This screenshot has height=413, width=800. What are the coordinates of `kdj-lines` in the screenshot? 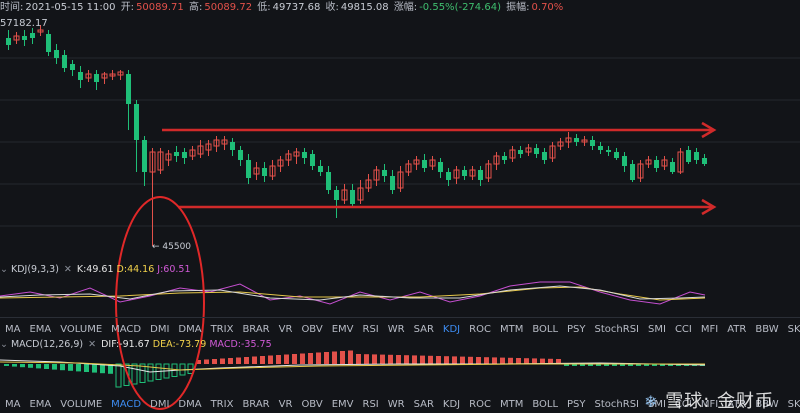 It's located at (353, 293).